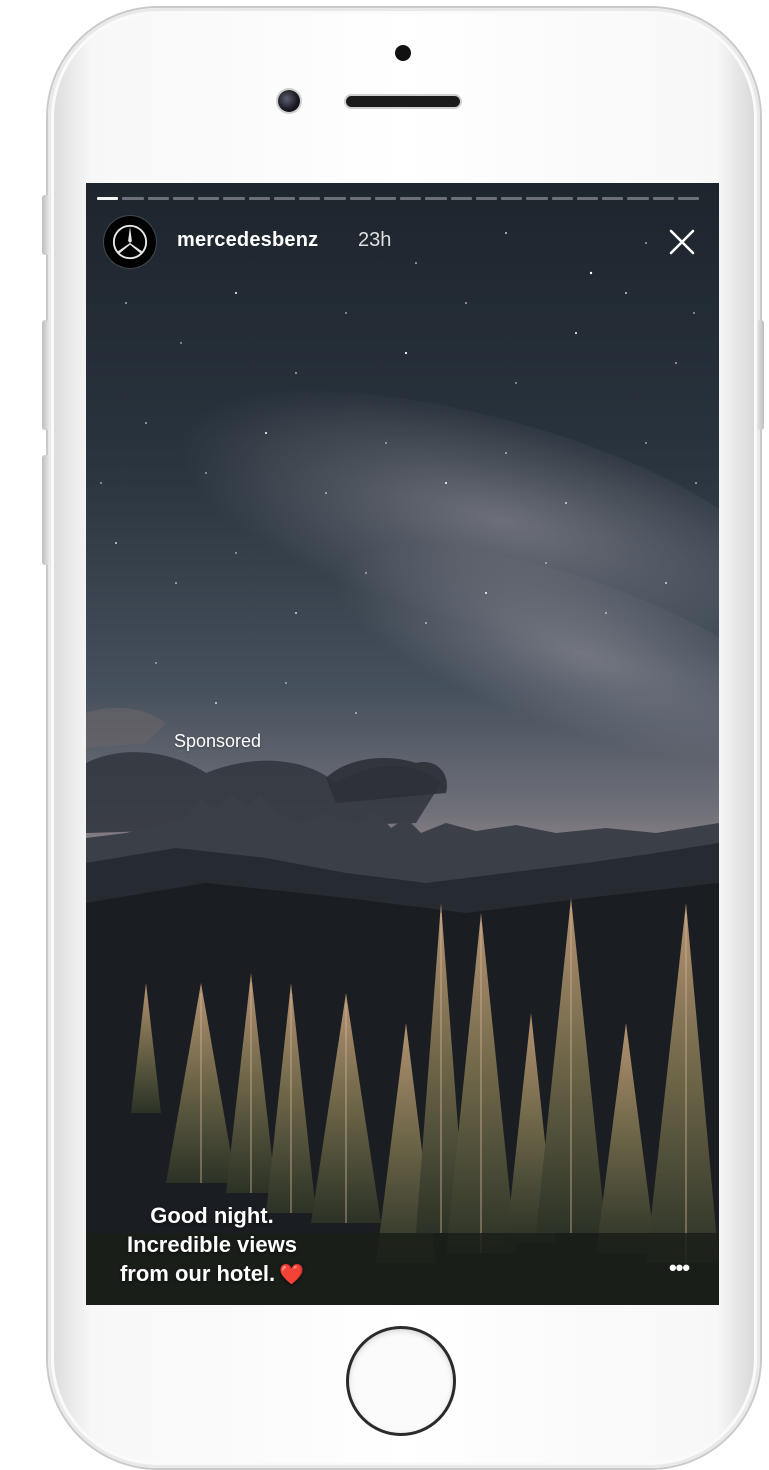 This screenshot has height=1470, width=769. Describe the element at coordinates (403, 101) in the screenshot. I see `earpiece-speaker` at that location.